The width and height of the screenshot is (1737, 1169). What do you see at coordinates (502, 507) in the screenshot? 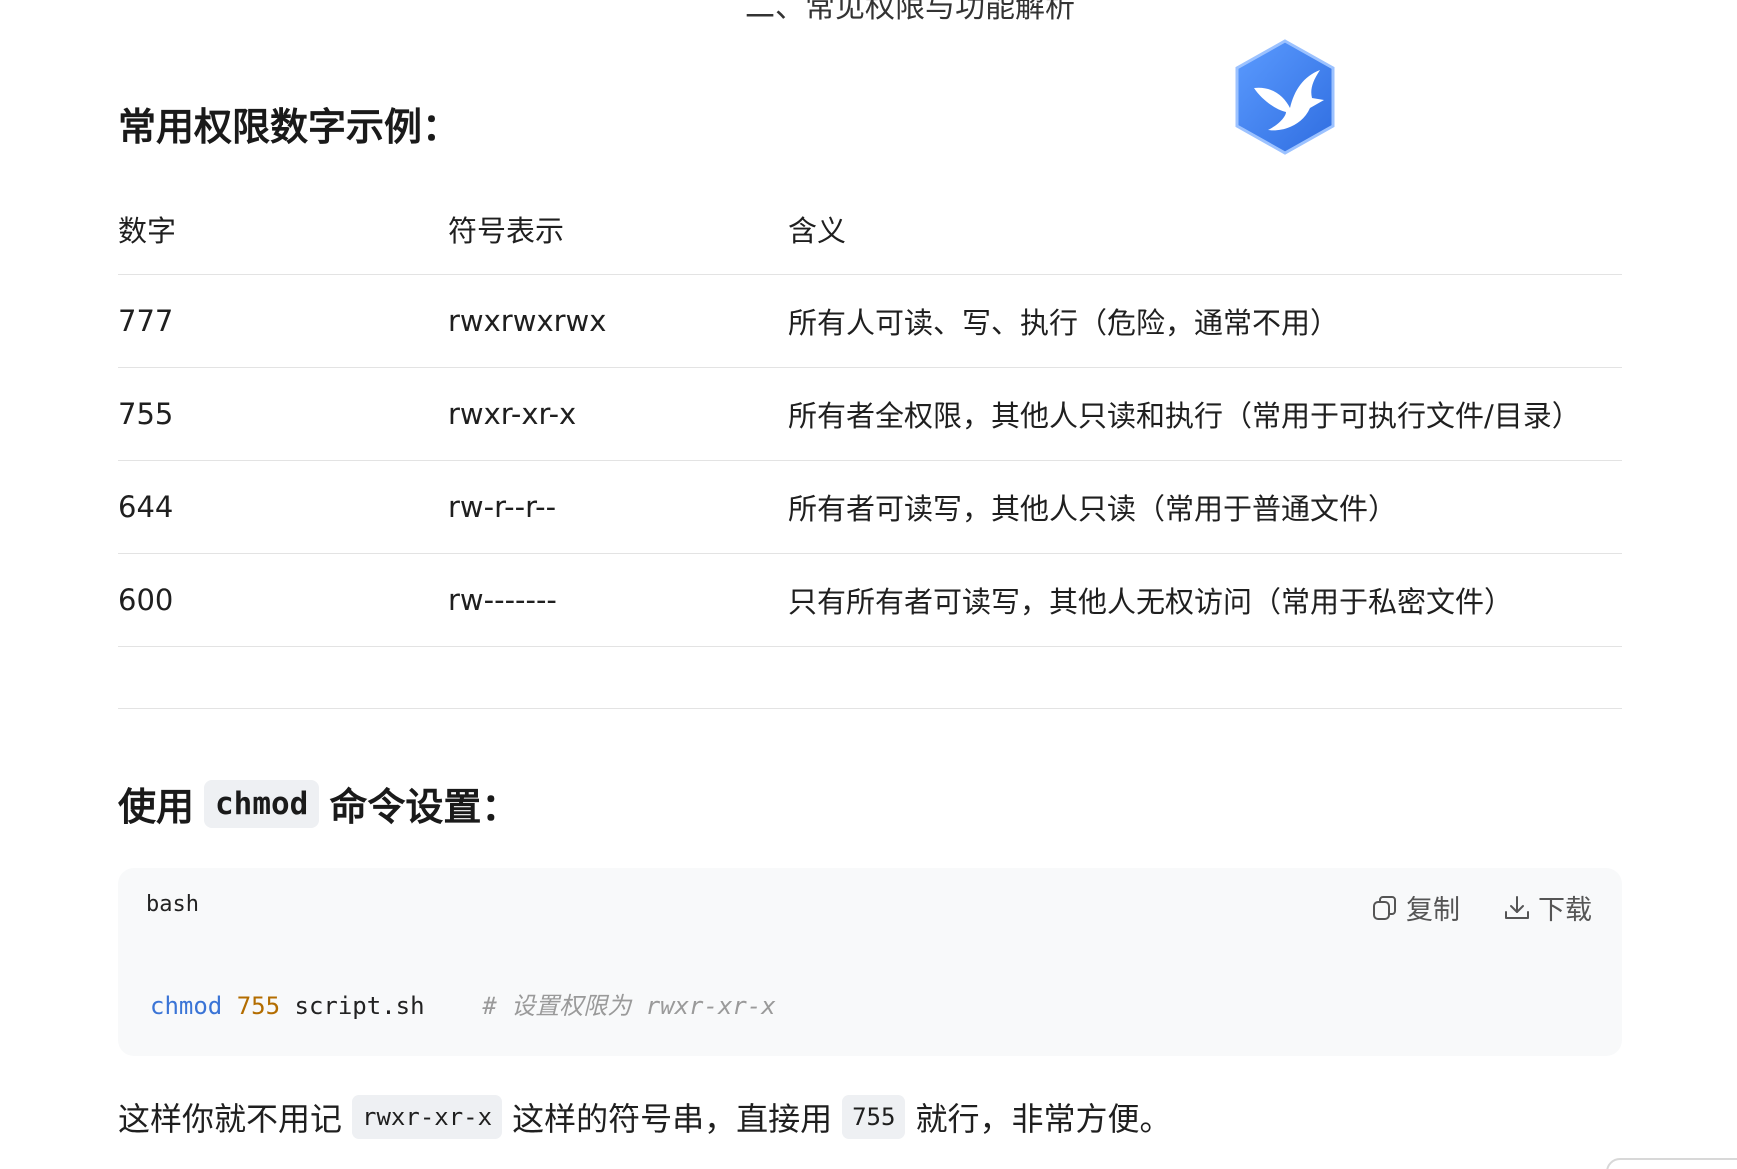
I see `table-cell: rw-r--r--` at bounding box center [502, 507].